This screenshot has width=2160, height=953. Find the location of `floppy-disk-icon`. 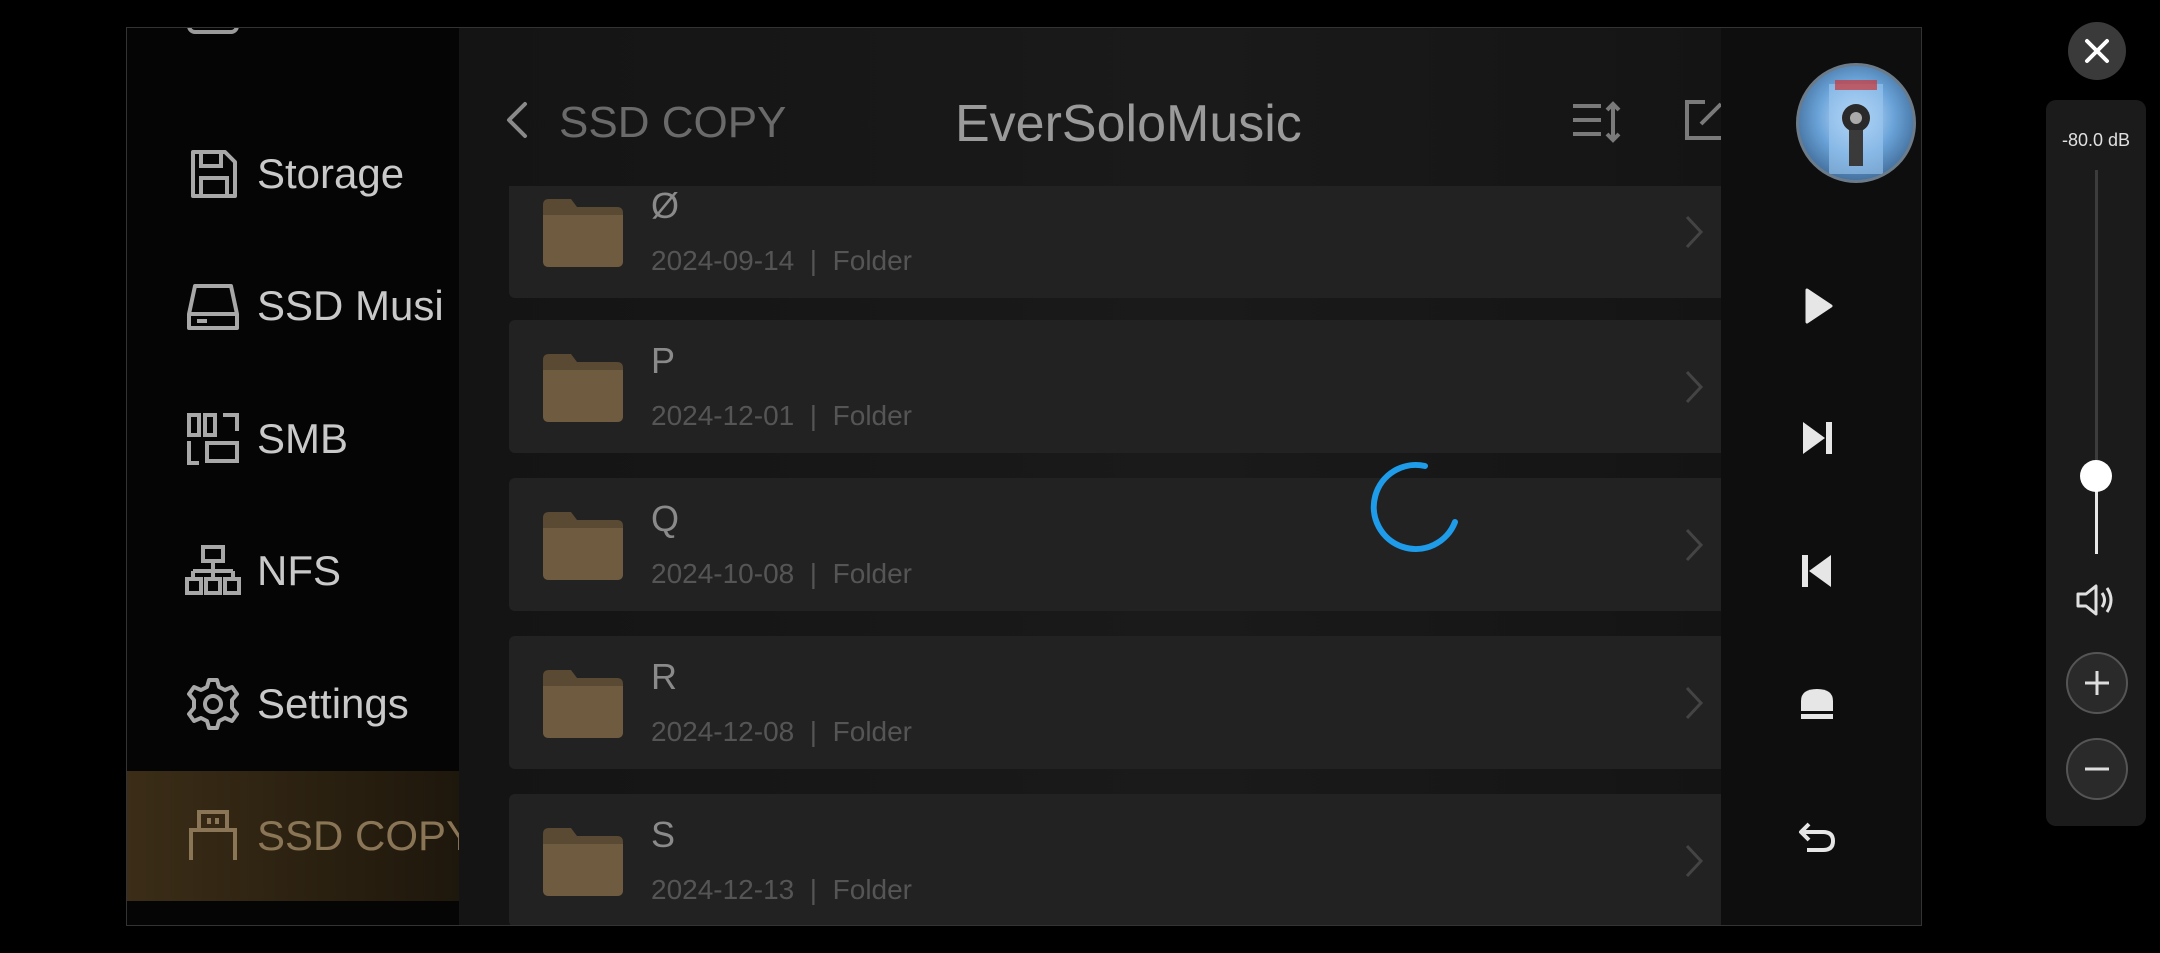

floppy-disk-icon is located at coordinates (214, 174).